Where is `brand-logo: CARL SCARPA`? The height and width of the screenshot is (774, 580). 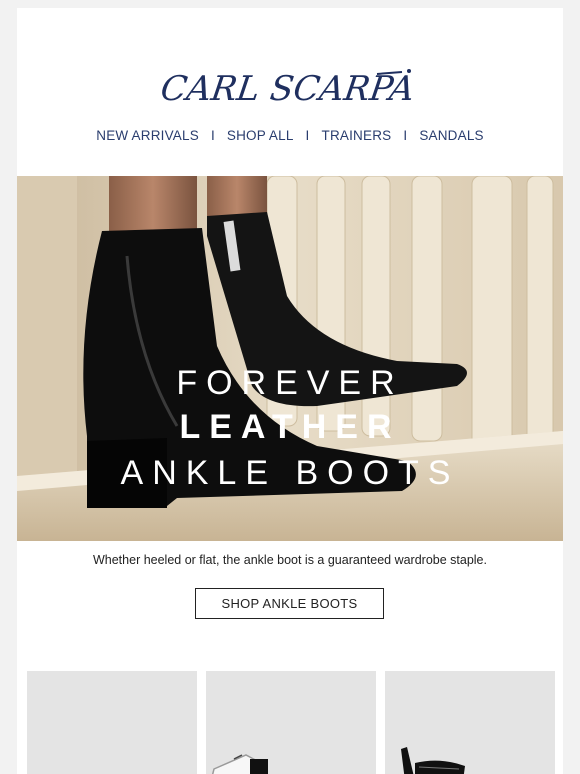 brand-logo: CARL SCARPA is located at coordinates (290, 90).